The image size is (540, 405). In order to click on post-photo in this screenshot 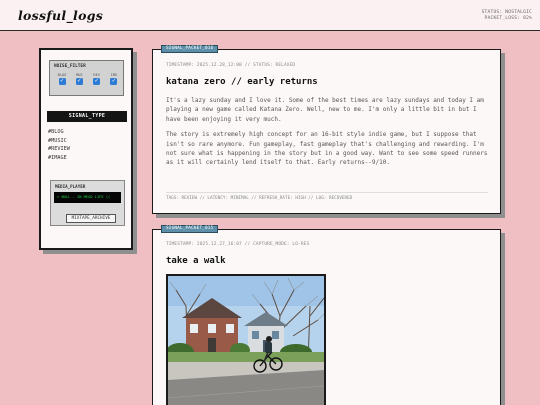, I will do `click(246, 339)`.